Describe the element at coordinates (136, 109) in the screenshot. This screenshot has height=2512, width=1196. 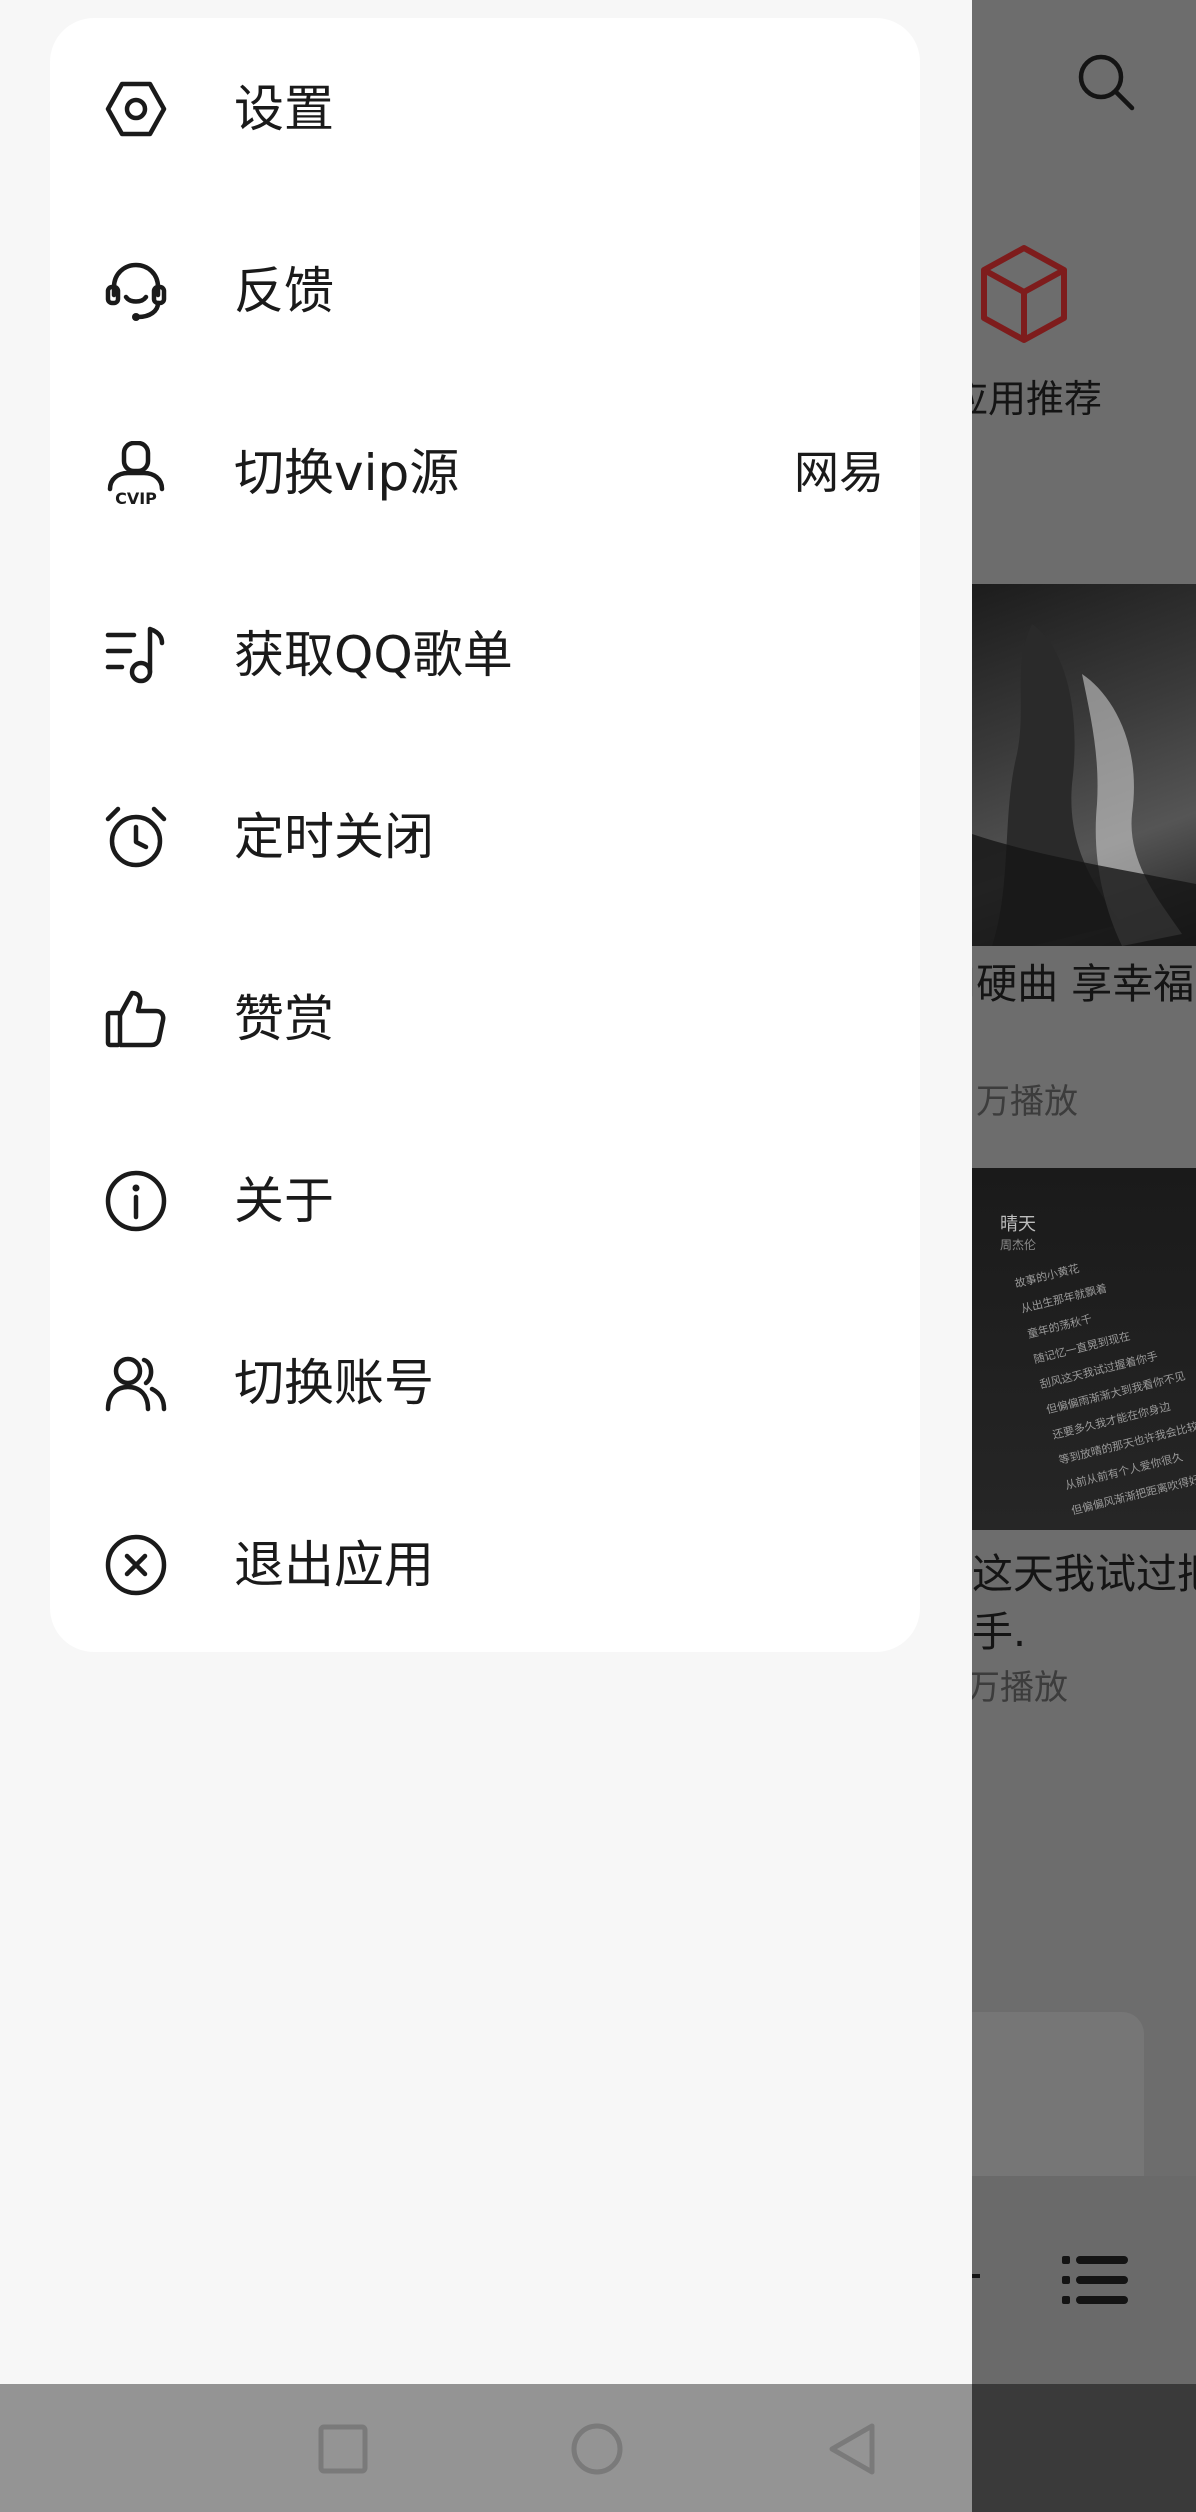
I see `settings-icon` at that location.